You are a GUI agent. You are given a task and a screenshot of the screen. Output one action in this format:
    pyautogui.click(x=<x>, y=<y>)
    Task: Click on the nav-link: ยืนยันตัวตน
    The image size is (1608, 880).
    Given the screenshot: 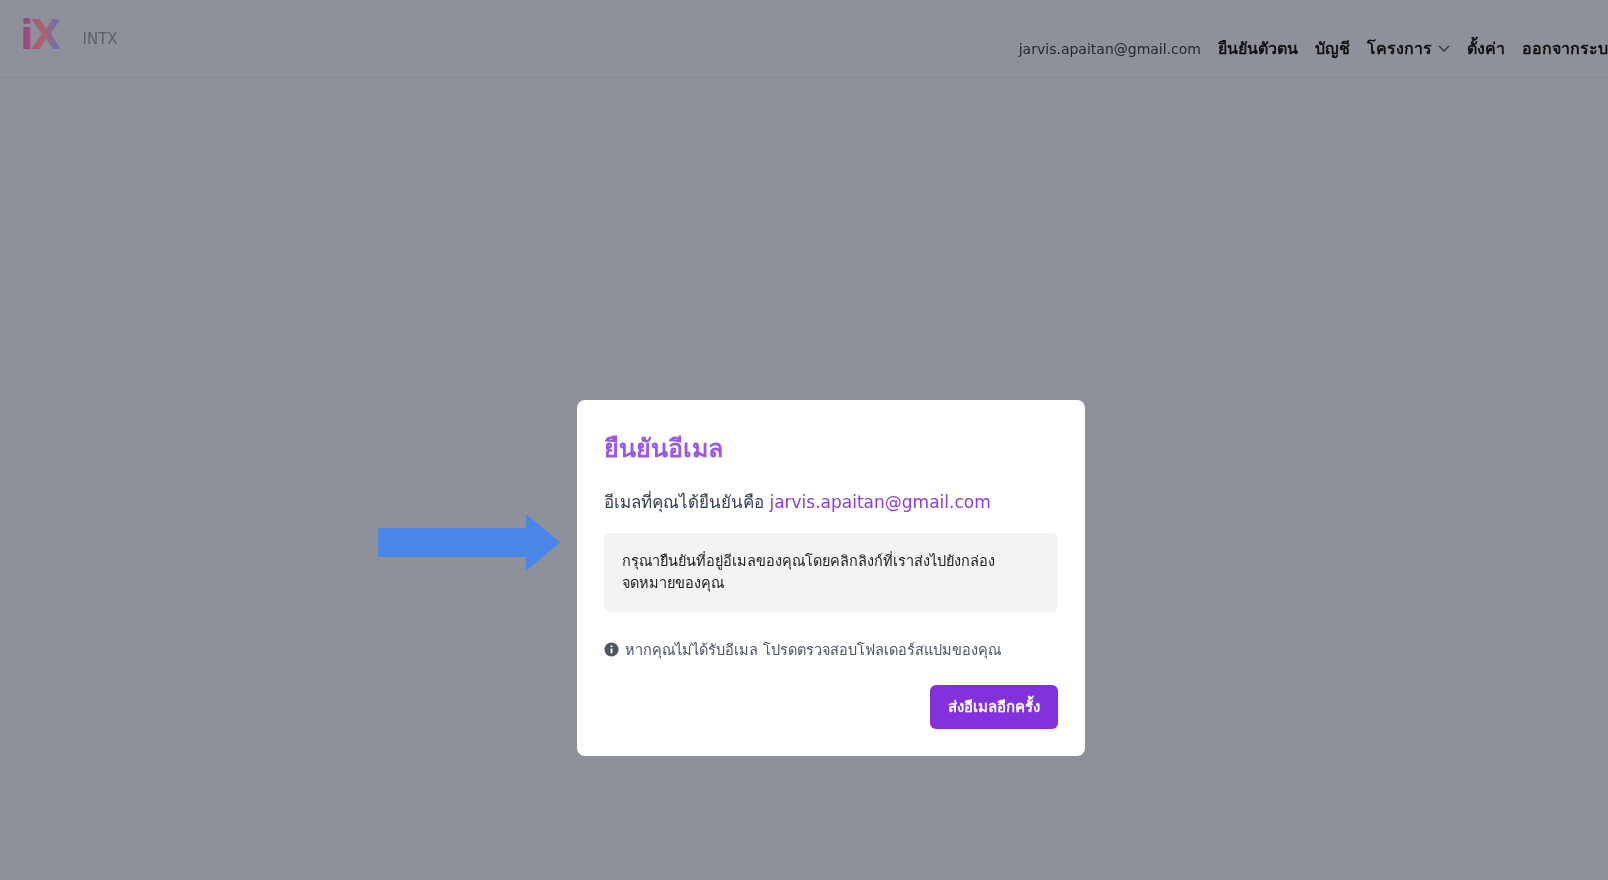 What is the action you would take?
    pyautogui.click(x=1258, y=48)
    